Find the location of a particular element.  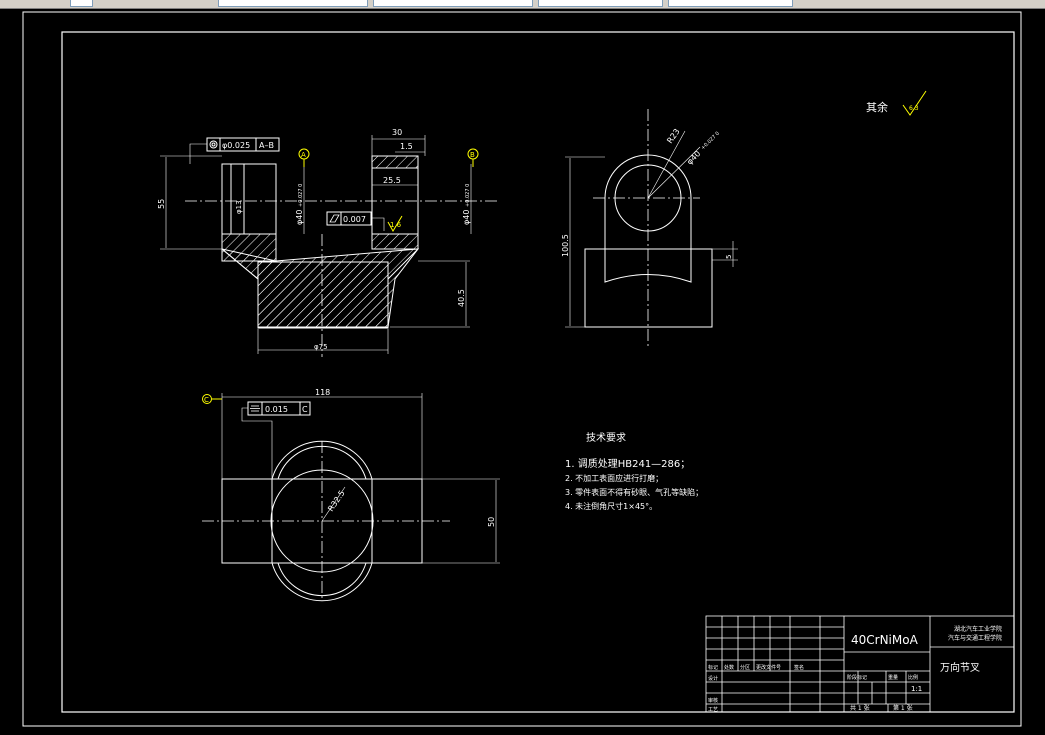

gdt-concentricity-icon is located at coordinates (213, 144).